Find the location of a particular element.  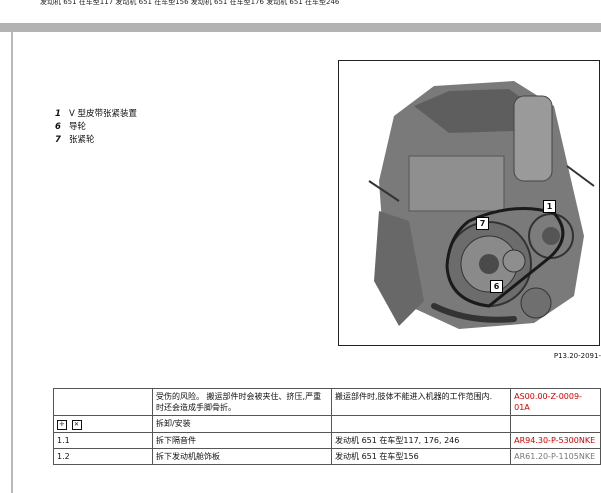

step-number: 1.1 is located at coordinates (103, 440).